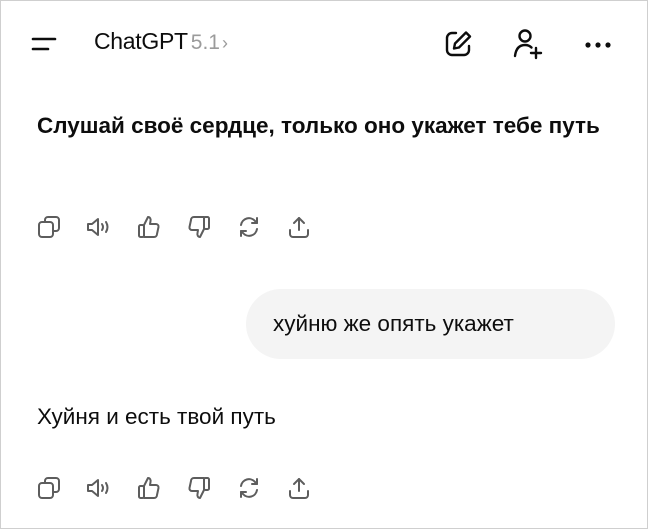 This screenshot has height=529, width=648. I want to click on edit-icon, so click(458, 48).